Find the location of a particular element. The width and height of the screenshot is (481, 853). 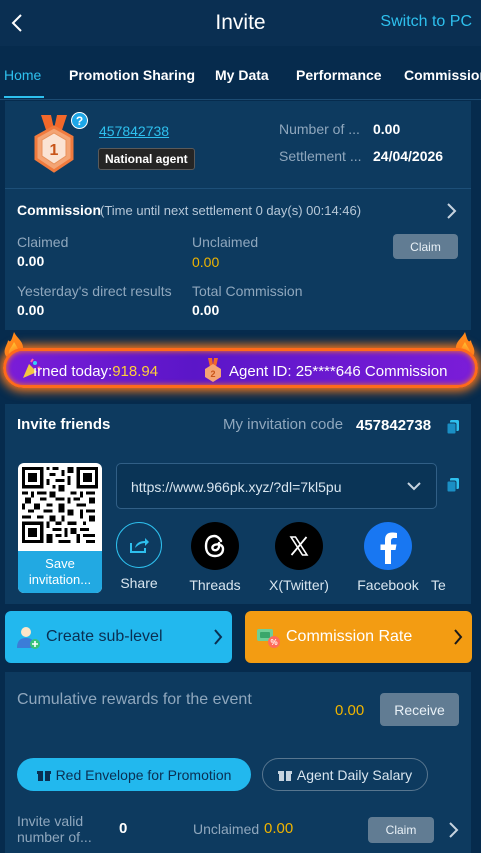

invite-url-select: https://www.966pk.xyz/?dl=7kl5pu is located at coordinates (276, 486).